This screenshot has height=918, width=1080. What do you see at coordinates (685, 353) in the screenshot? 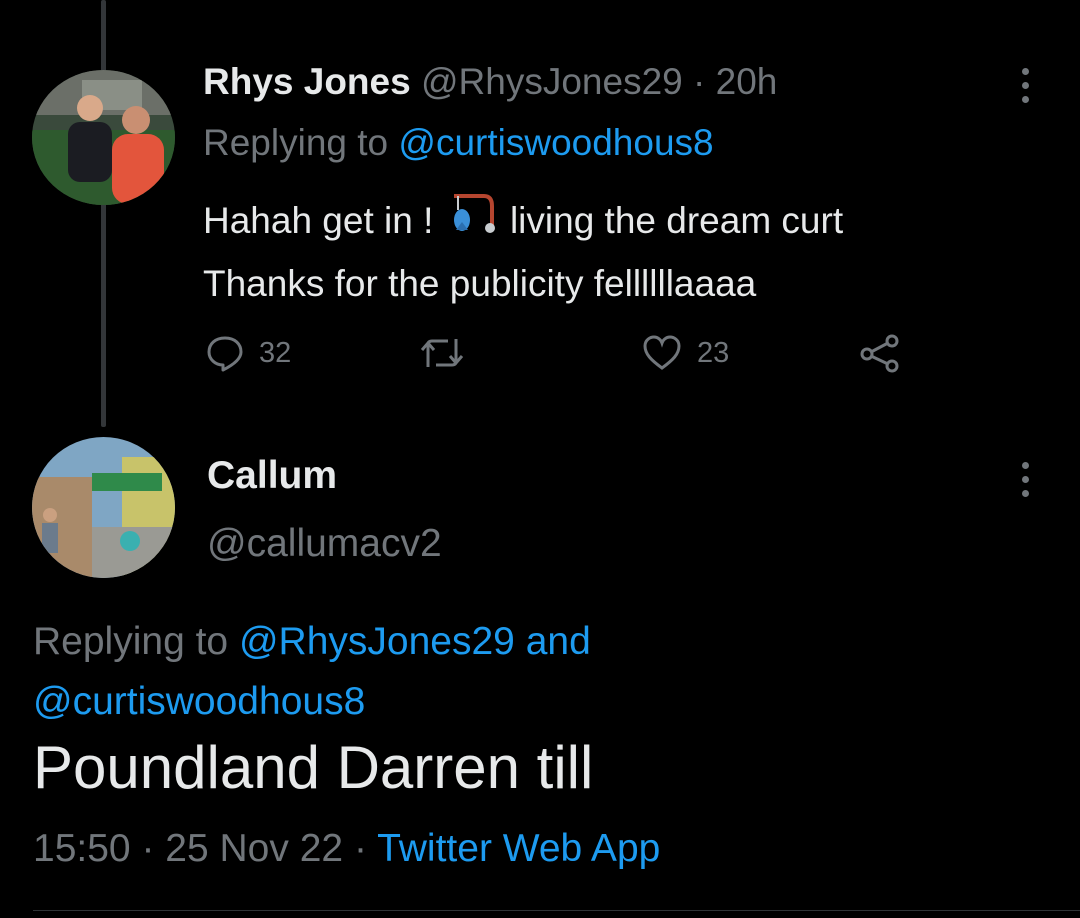
I see `like-button: 23` at bounding box center [685, 353].